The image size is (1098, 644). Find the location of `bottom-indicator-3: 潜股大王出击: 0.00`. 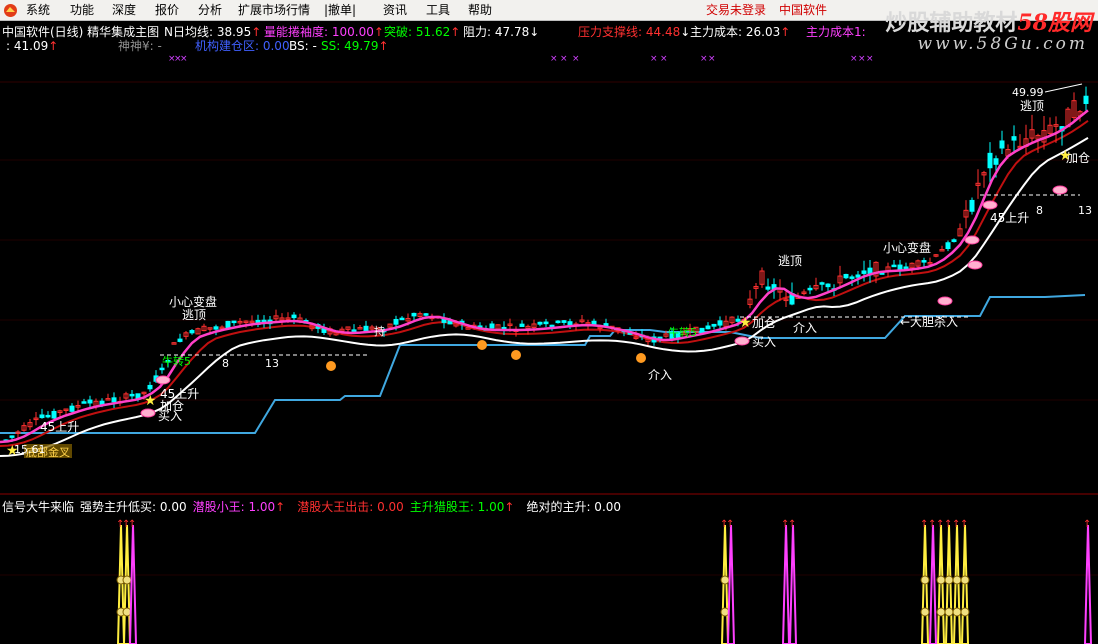

bottom-indicator-3: 潜股大王出击: 0.00 is located at coordinates (350, 507).